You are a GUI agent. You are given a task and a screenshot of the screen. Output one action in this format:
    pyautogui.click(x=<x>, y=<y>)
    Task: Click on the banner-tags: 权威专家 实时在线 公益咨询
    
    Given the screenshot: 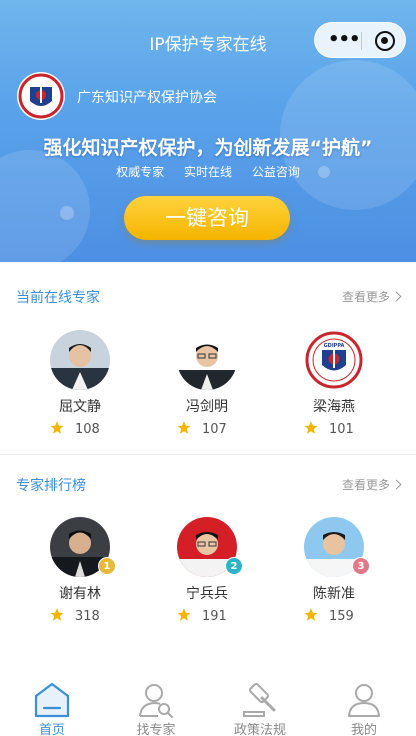 What is the action you would take?
    pyautogui.click(x=208, y=171)
    